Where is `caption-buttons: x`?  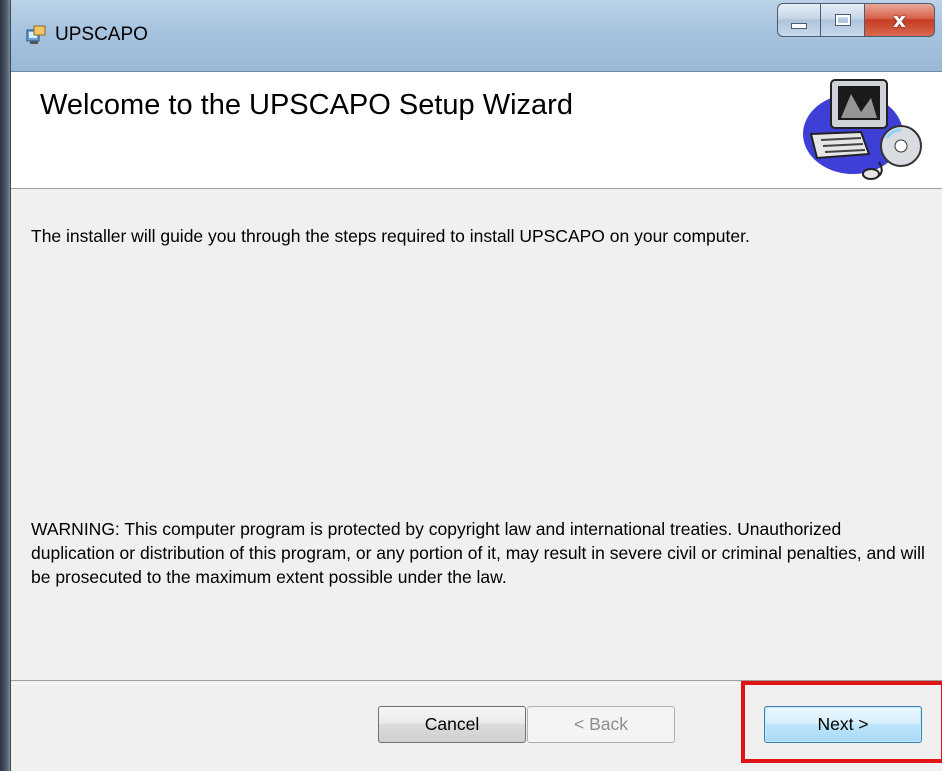 caption-buttons: x is located at coordinates (856, 21).